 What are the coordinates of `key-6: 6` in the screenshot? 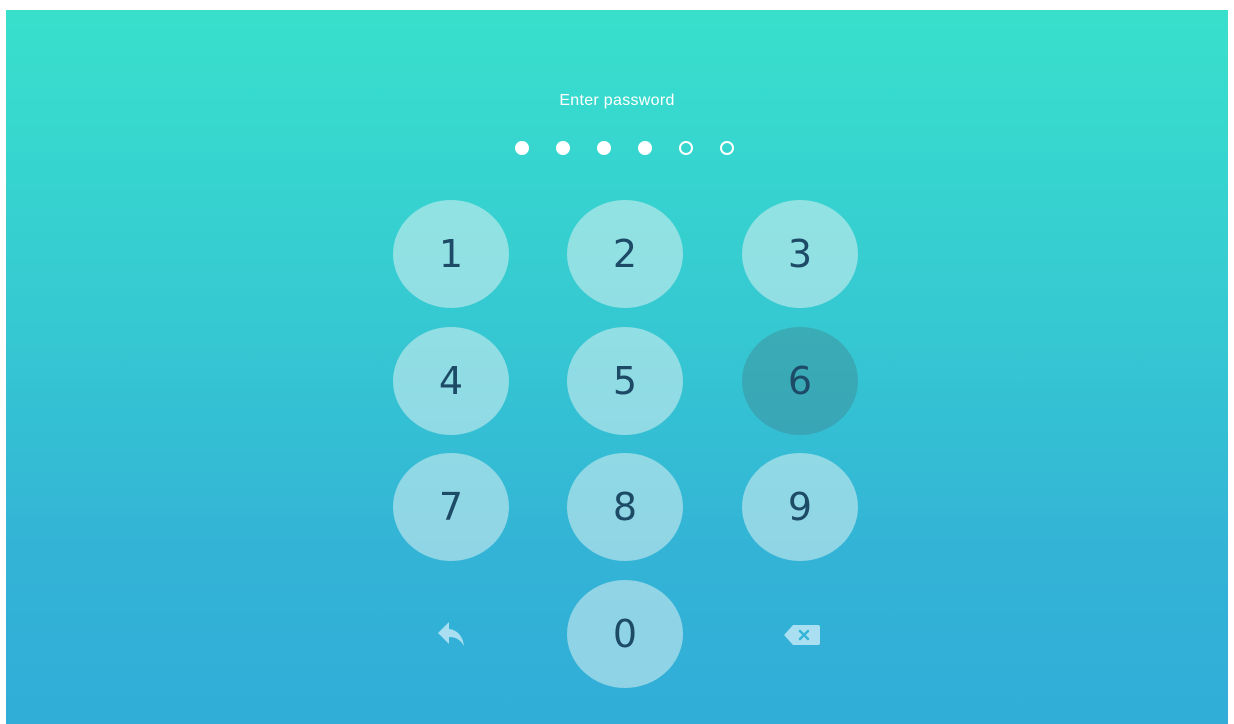 It's located at (800, 381).